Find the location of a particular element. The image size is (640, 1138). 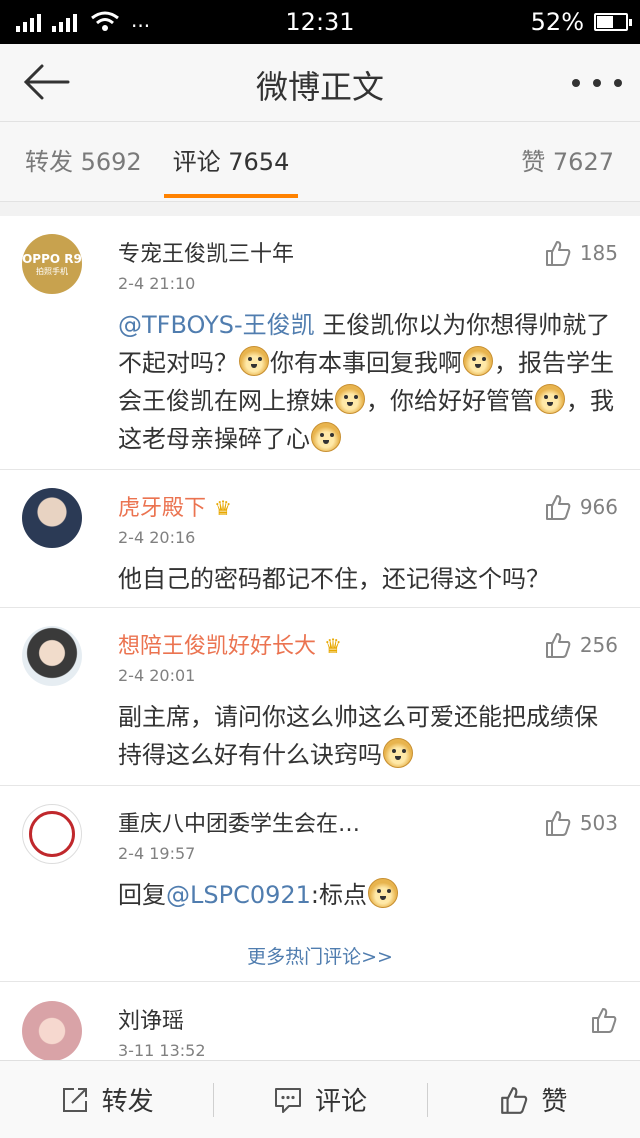

comment-body: 副主席，请问你这么帅这么可爱还能把成绩保持得这么好有什么诀窍吗 is located at coordinates (358, 736).